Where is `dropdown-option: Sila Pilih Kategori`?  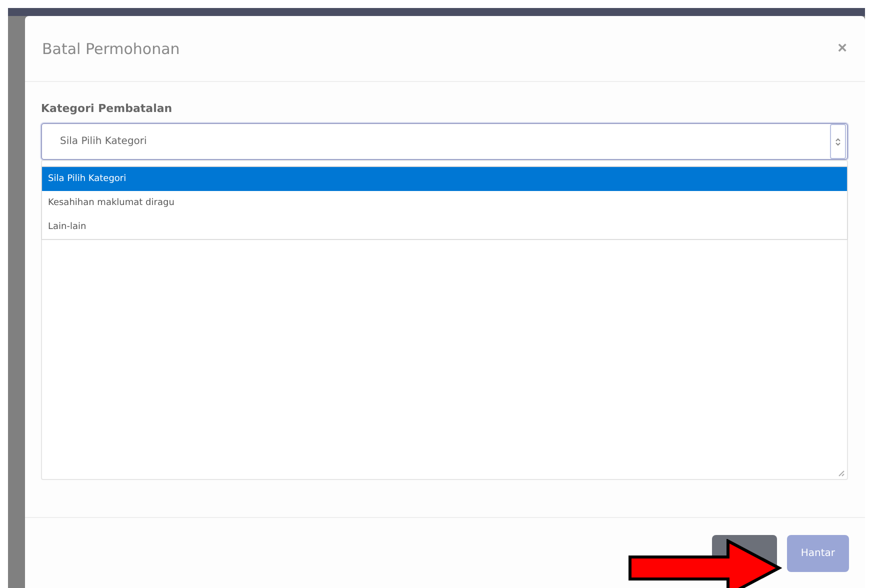 dropdown-option: Sila Pilih Kategori is located at coordinates (444, 179).